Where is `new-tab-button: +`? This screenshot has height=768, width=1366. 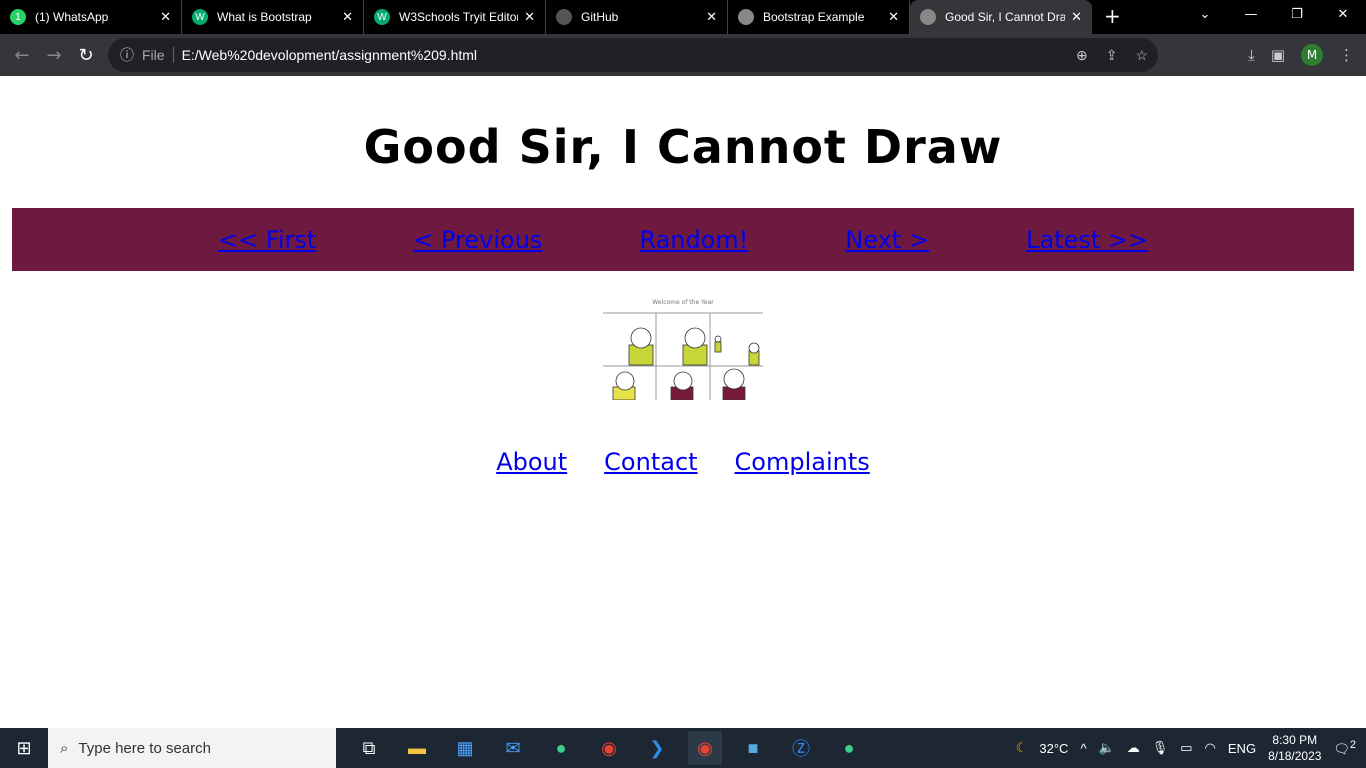
new-tab-button: + is located at coordinates (1112, 16).